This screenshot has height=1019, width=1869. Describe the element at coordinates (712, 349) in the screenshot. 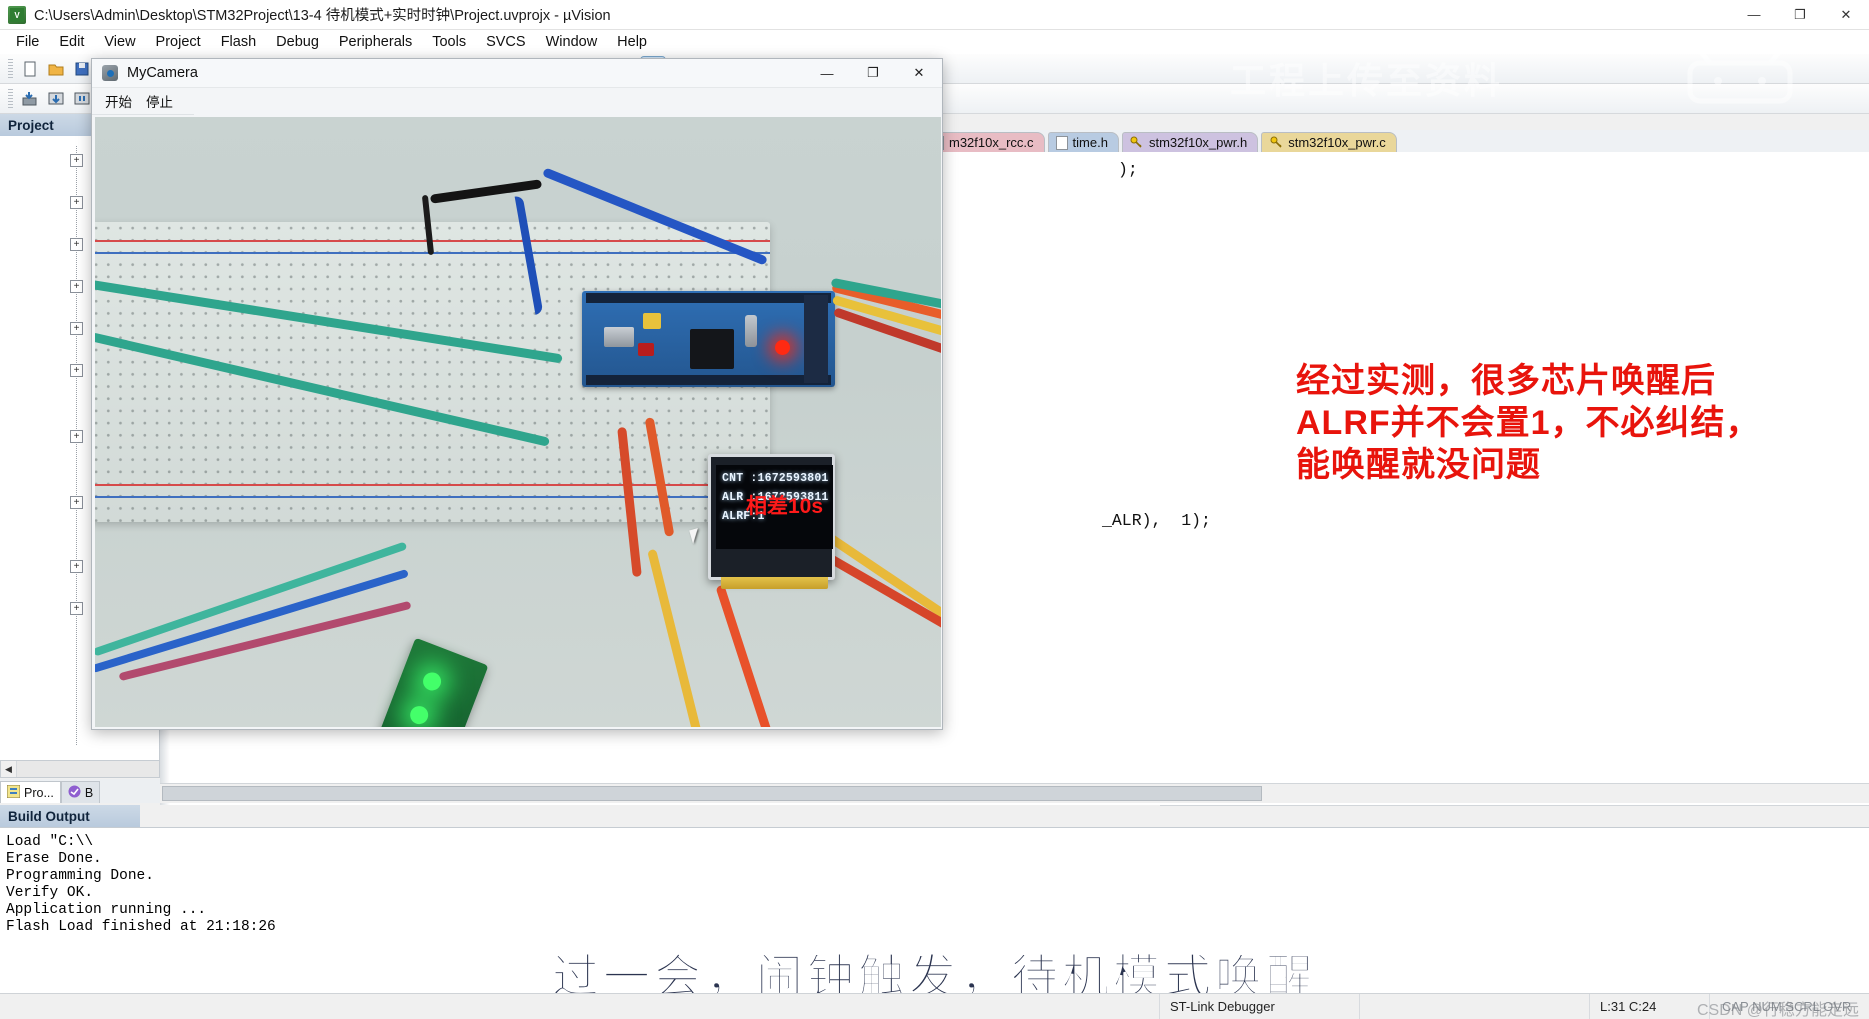

I see `stm32-mcu-chip` at that location.